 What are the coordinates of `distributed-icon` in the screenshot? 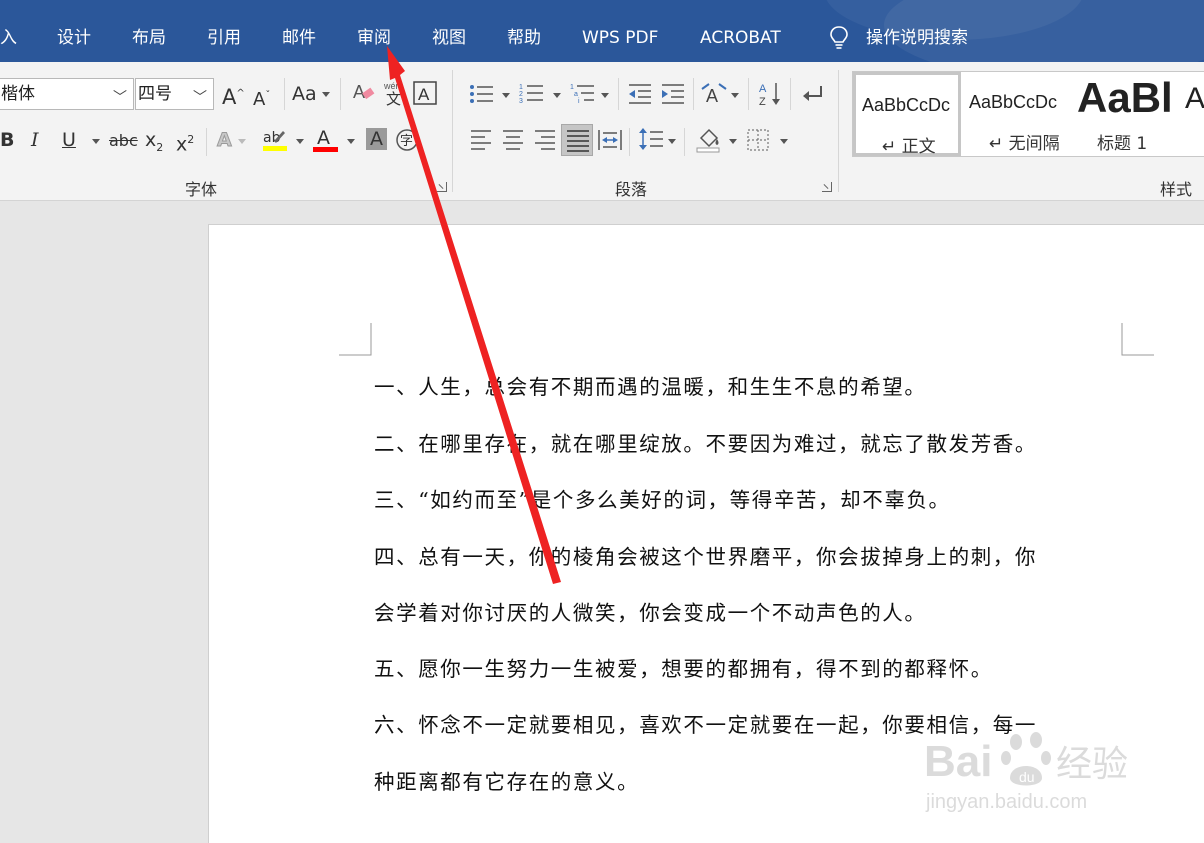 It's located at (610, 140).